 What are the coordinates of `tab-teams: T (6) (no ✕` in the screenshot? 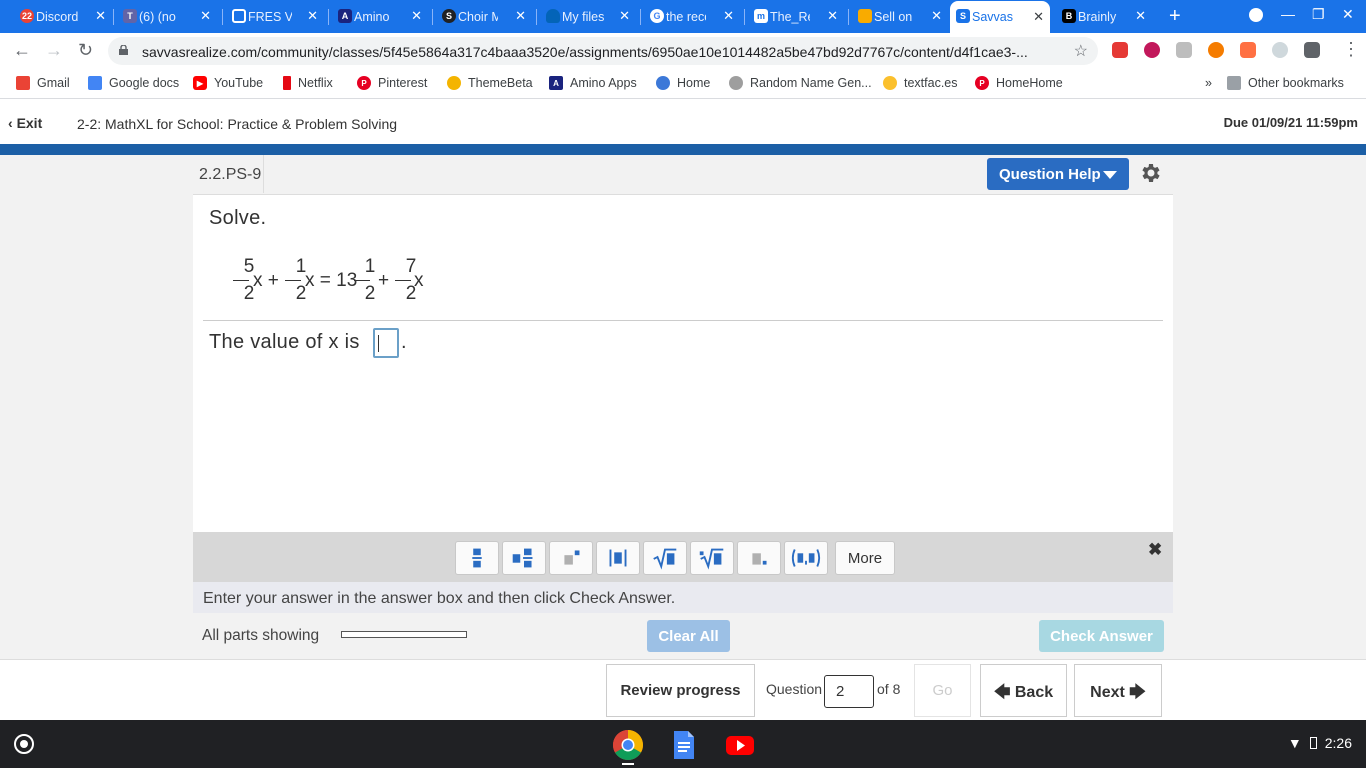 It's located at (167, 16).